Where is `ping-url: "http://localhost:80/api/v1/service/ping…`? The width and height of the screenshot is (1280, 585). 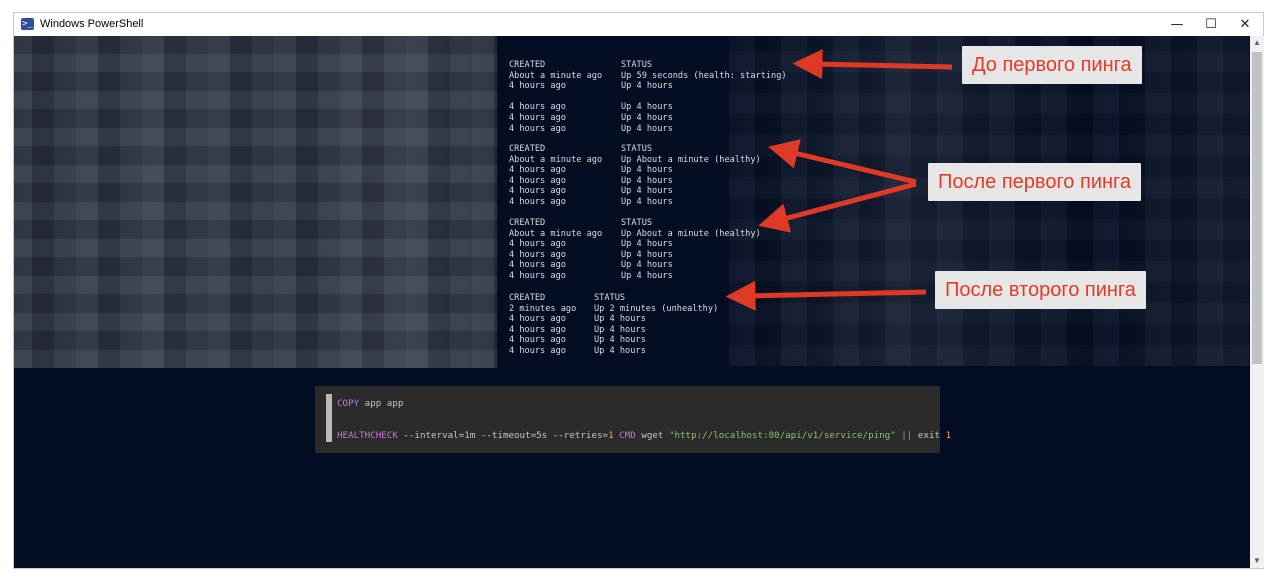 ping-url: "http://localhost:80/api/v1/service/ping… is located at coordinates (782, 435).